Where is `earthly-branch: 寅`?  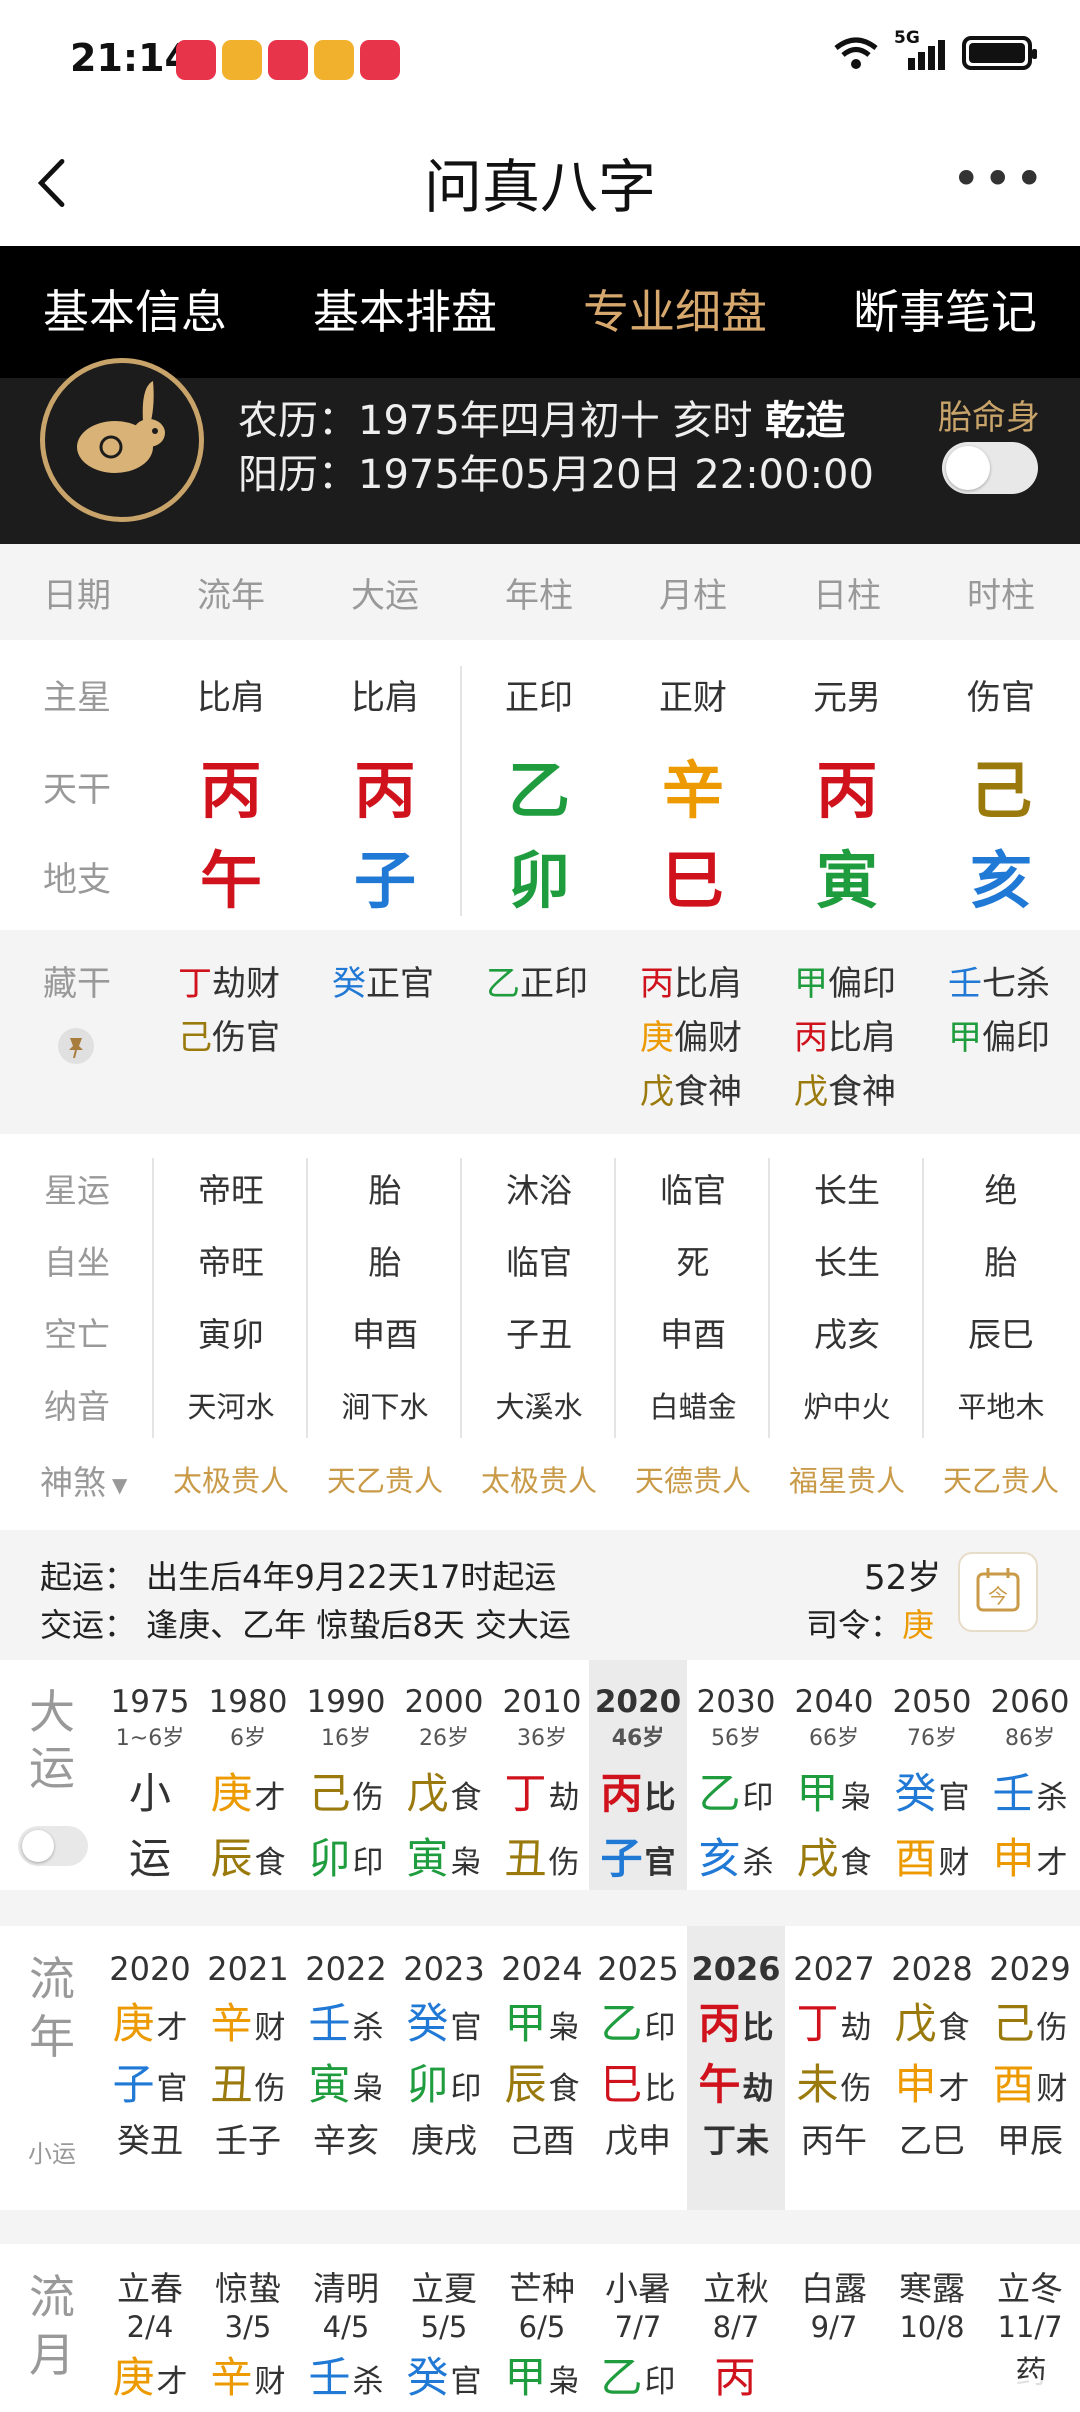 earthly-branch: 寅 is located at coordinates (846, 880).